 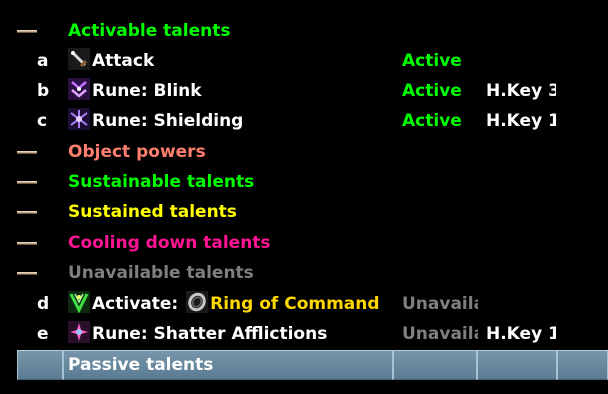 What do you see at coordinates (79, 119) in the screenshot?
I see `shielding-rune-icon` at bounding box center [79, 119].